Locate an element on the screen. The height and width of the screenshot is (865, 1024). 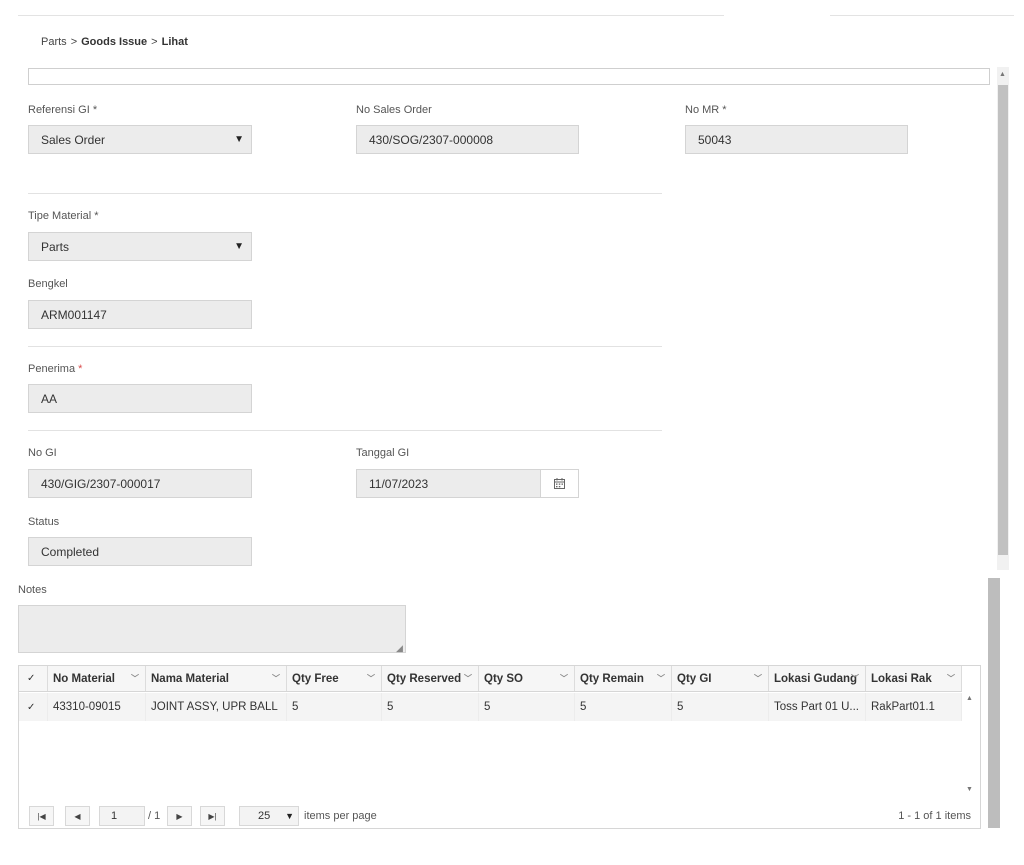
cell-qty-gi: 5 is located at coordinates (720, 707).